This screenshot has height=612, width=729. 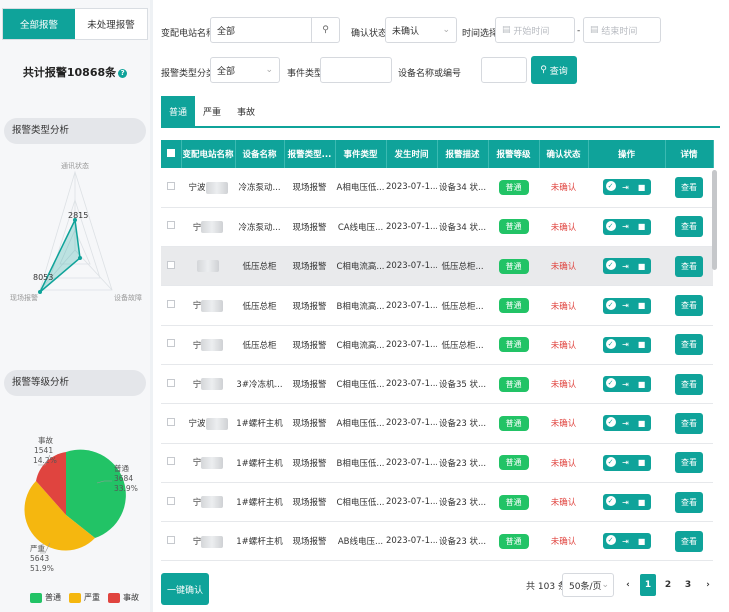 I want to click on subtab-serious: 严重, so click(x=212, y=111).